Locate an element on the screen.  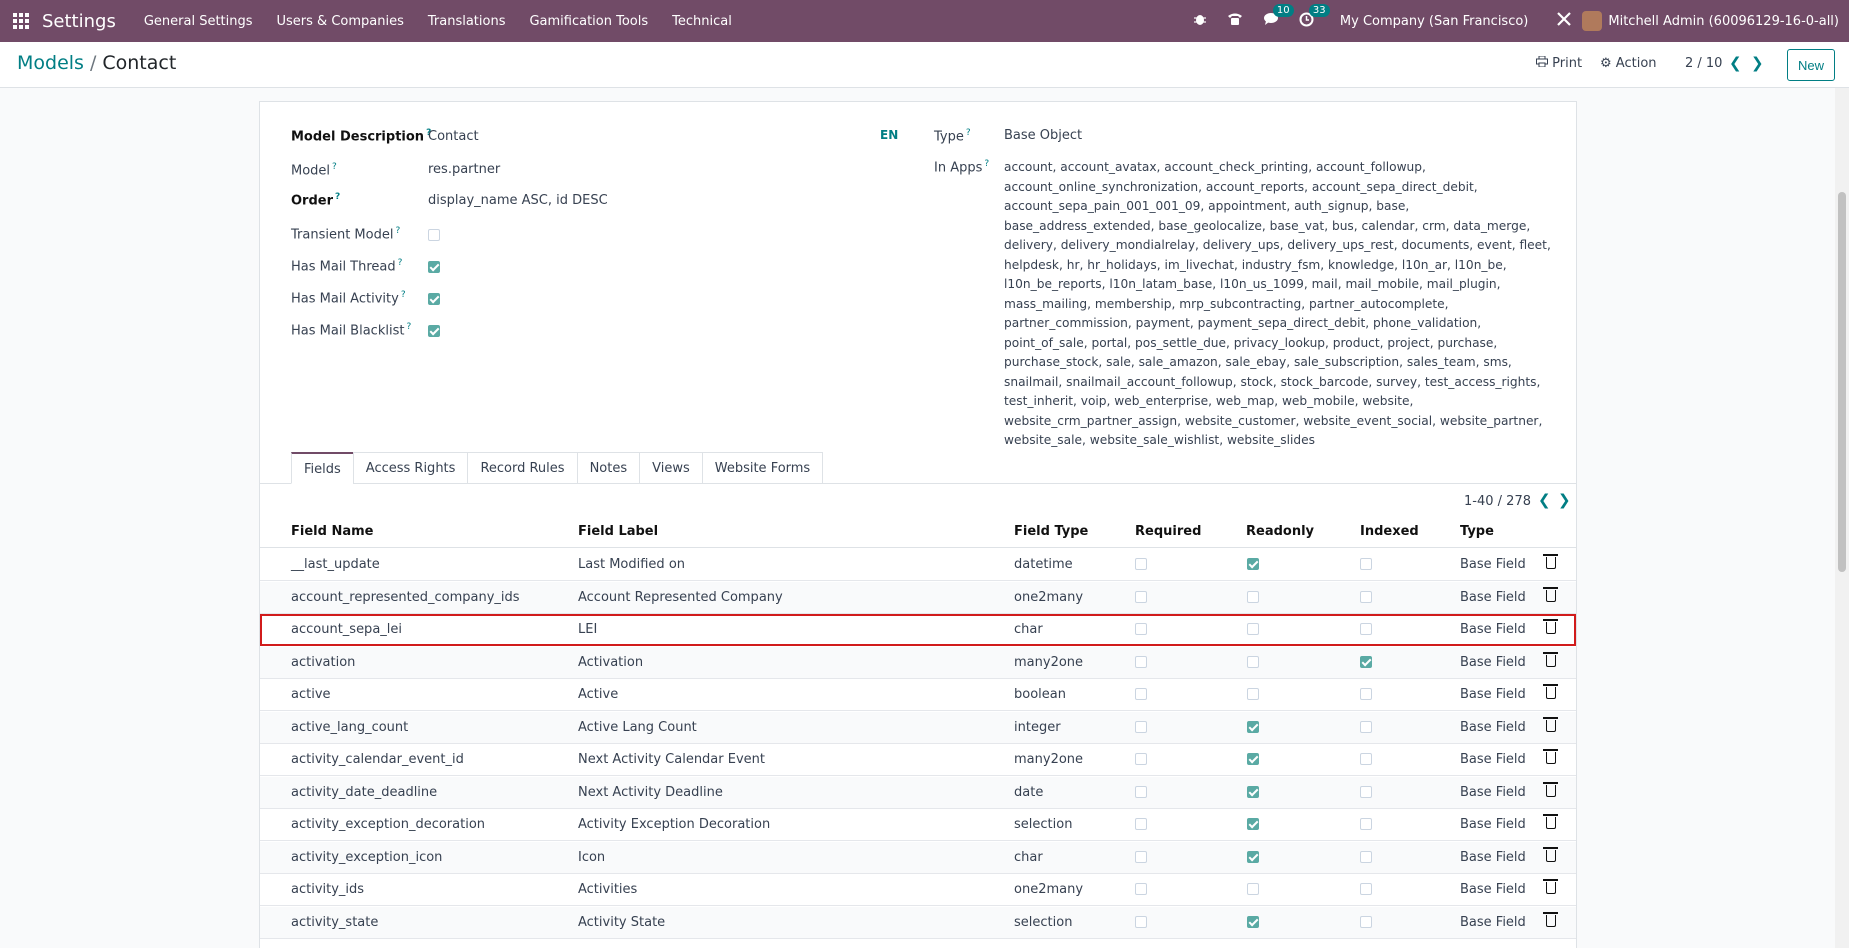
col-indexed: Indexed is located at coordinates (1389, 531).